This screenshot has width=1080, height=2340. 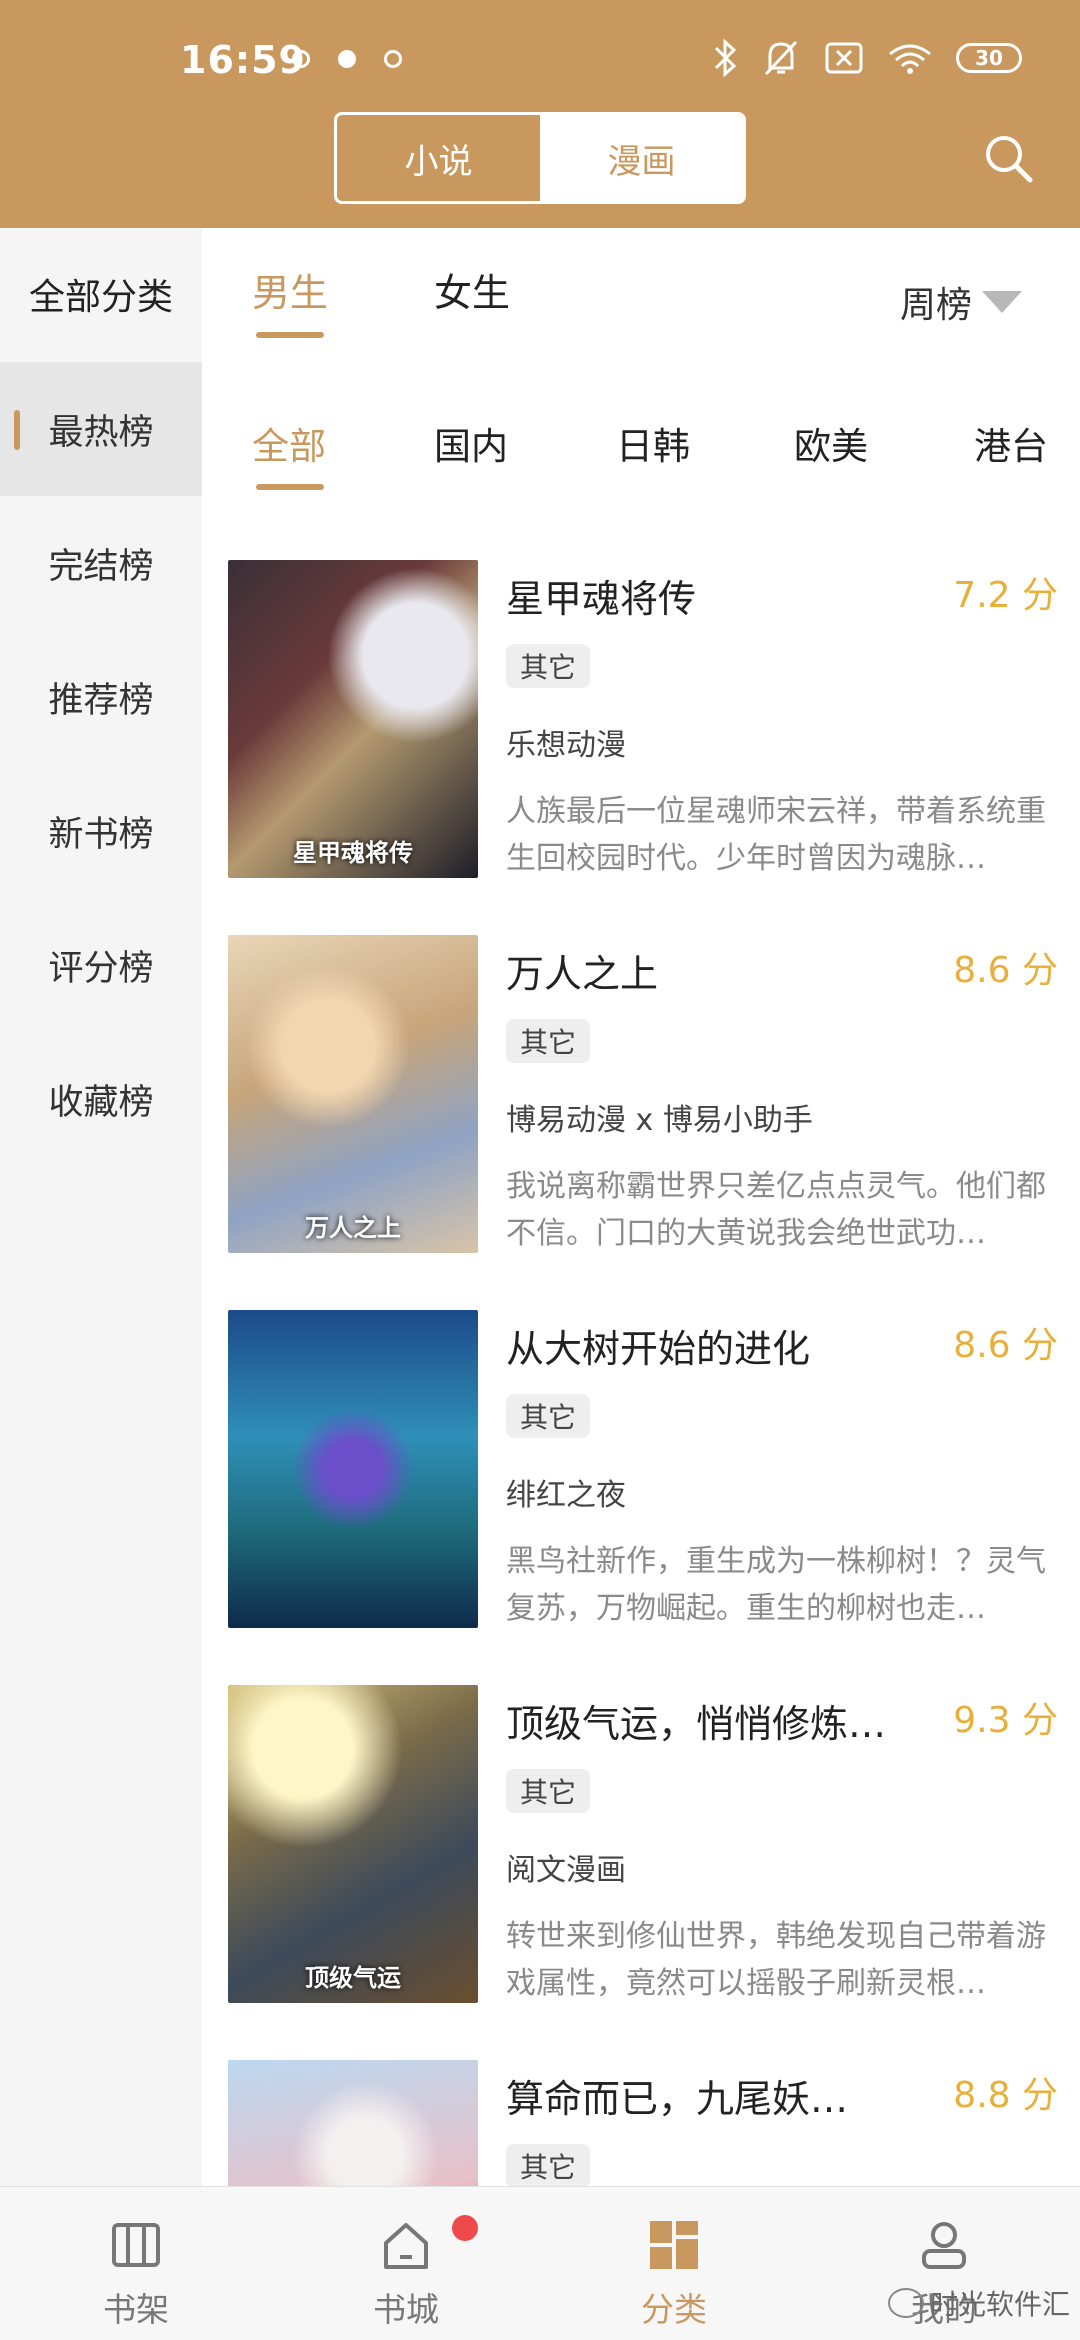 What do you see at coordinates (831, 443) in the screenshot?
I see `tab-region-western: 欧美` at bounding box center [831, 443].